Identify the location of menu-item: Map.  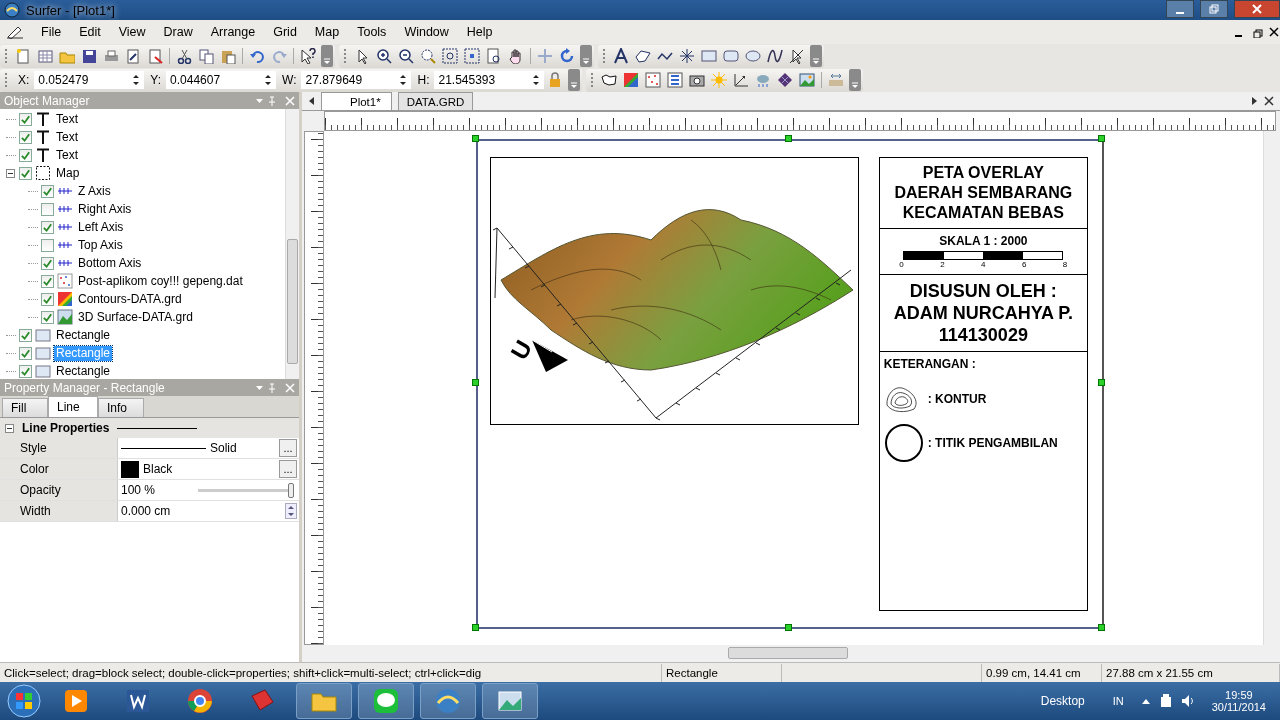
(327, 32).